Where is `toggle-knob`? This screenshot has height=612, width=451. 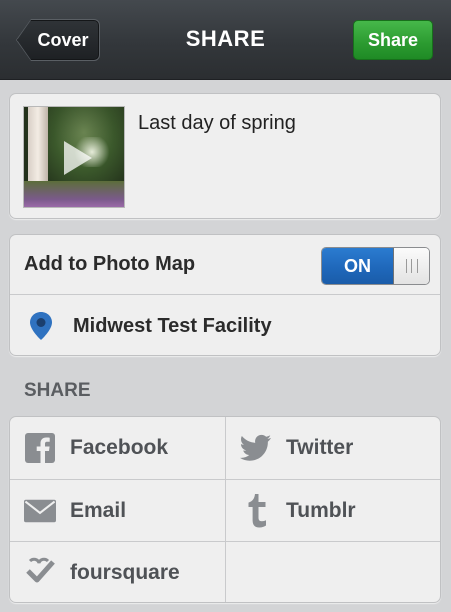
toggle-knob is located at coordinates (411, 266).